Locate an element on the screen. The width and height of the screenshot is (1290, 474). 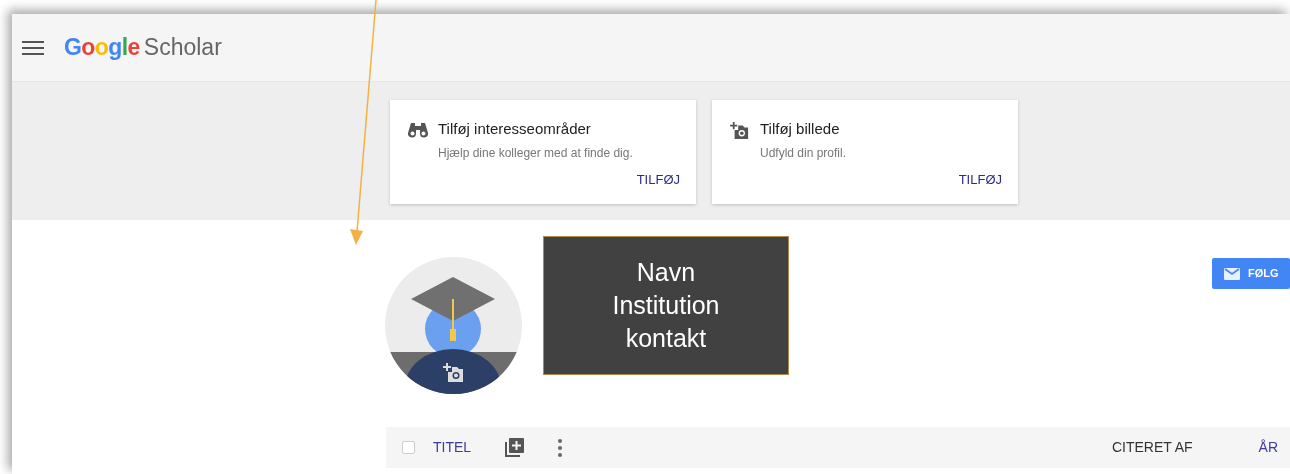
card-subtitle: Udfyld din profil. is located at coordinates (803, 153).